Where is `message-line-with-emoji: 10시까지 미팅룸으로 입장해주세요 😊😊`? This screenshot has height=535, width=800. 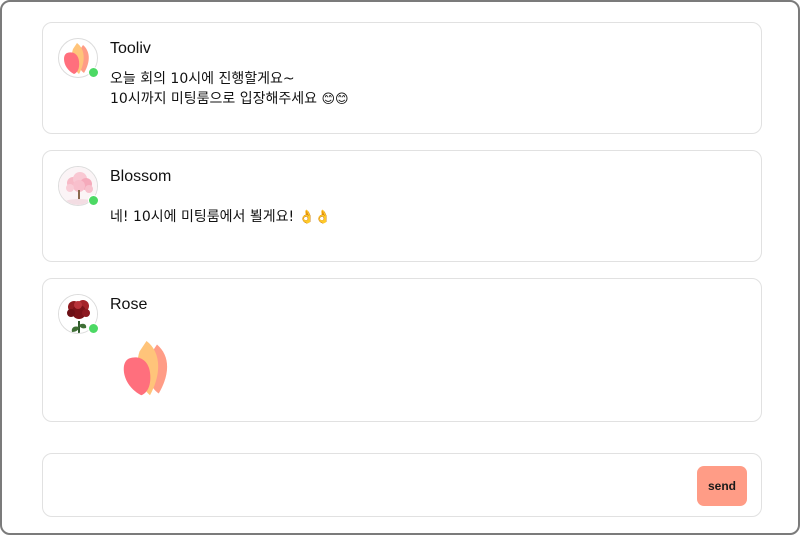 message-line-with-emoji: 10시까지 미팅룸으로 입장해주세요 😊😊 is located at coordinates (229, 99).